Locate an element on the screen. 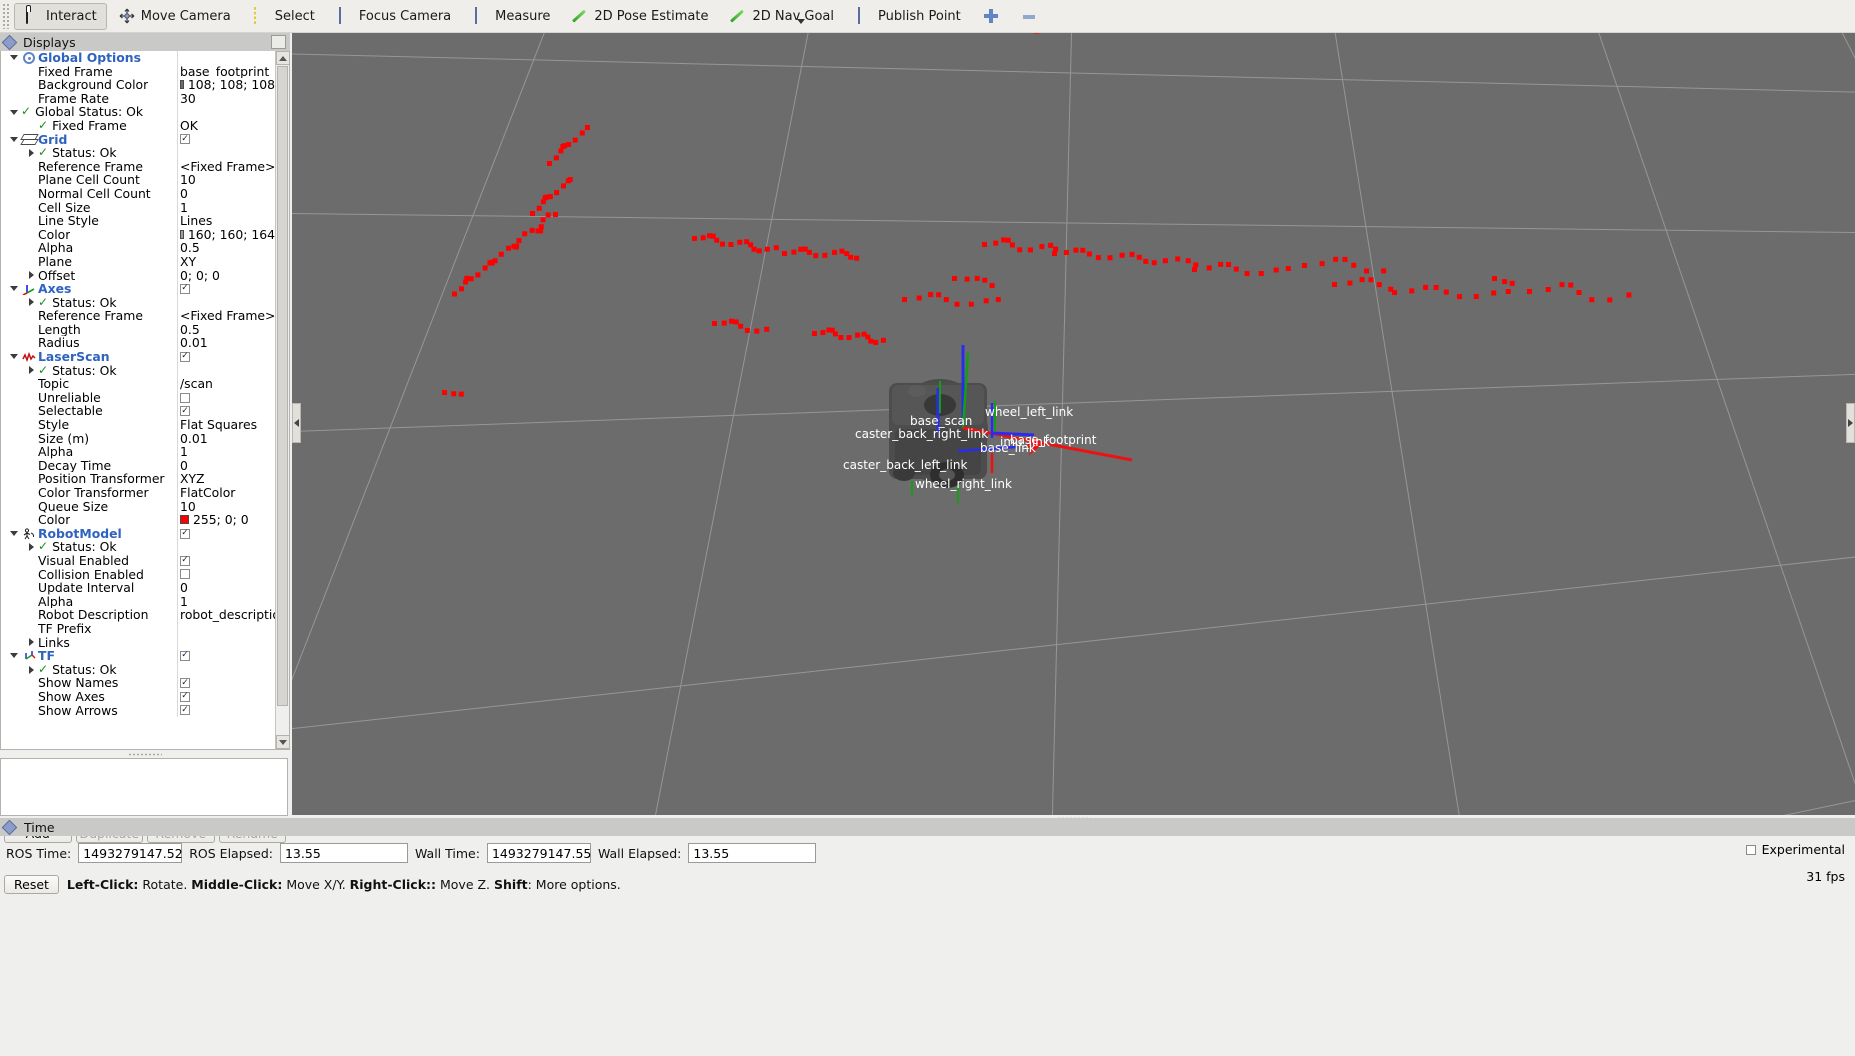 This screenshot has height=1056, width=1855. display-row: Background Color 108; 108; 108 is located at coordinates (138, 85).